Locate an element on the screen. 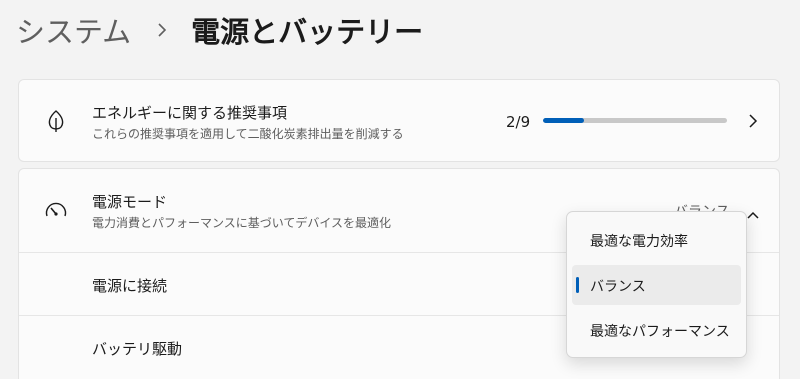 This screenshot has height=379, width=800. page-title: 電源とバッテリー is located at coordinates (307, 32).